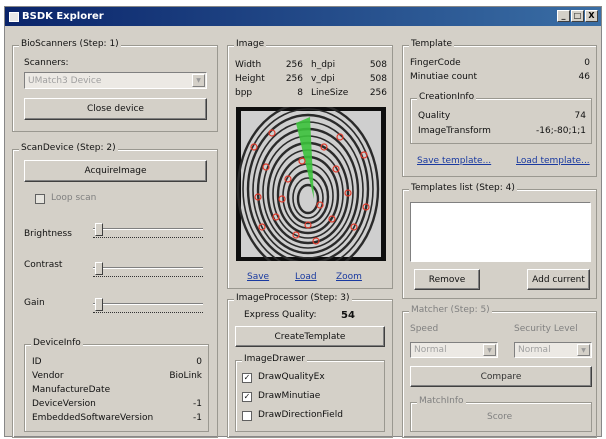  I want to click on speed-select: Normal ▼, so click(454, 350).